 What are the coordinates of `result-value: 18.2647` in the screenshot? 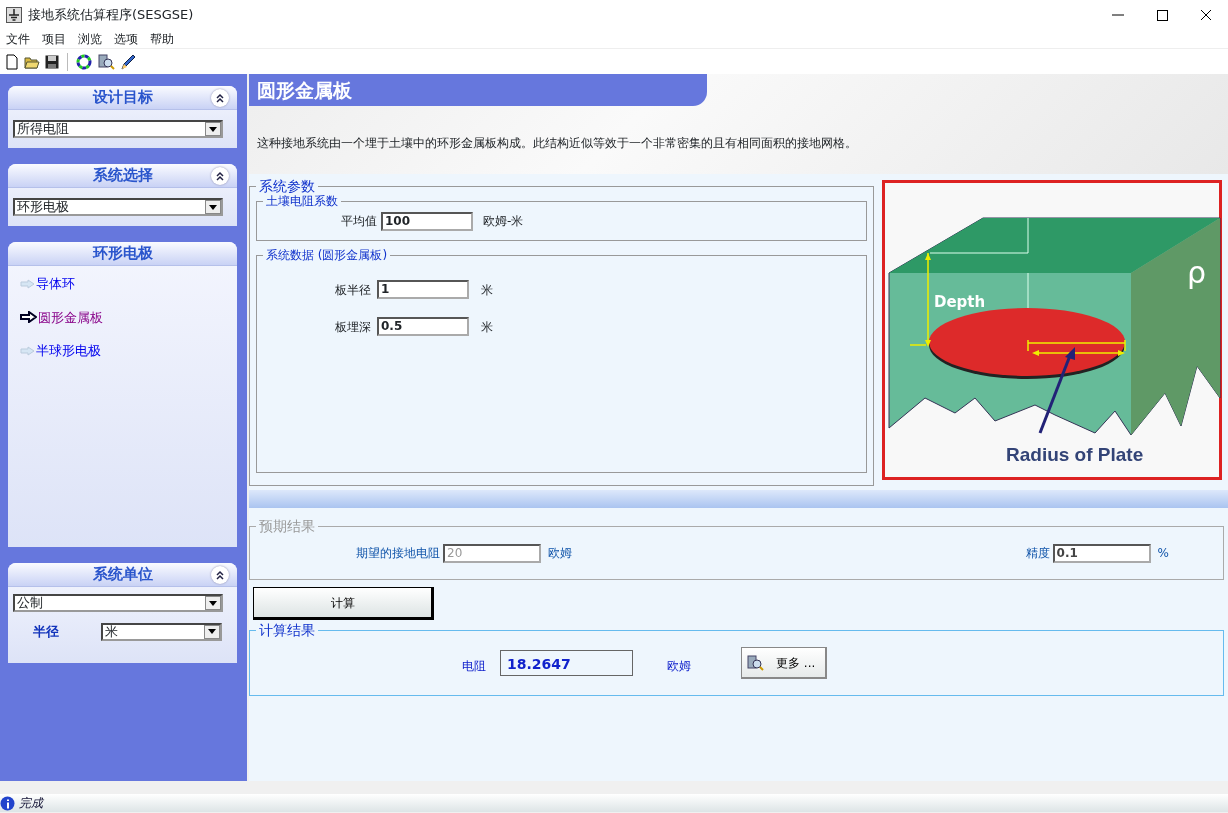 It's located at (566, 663).